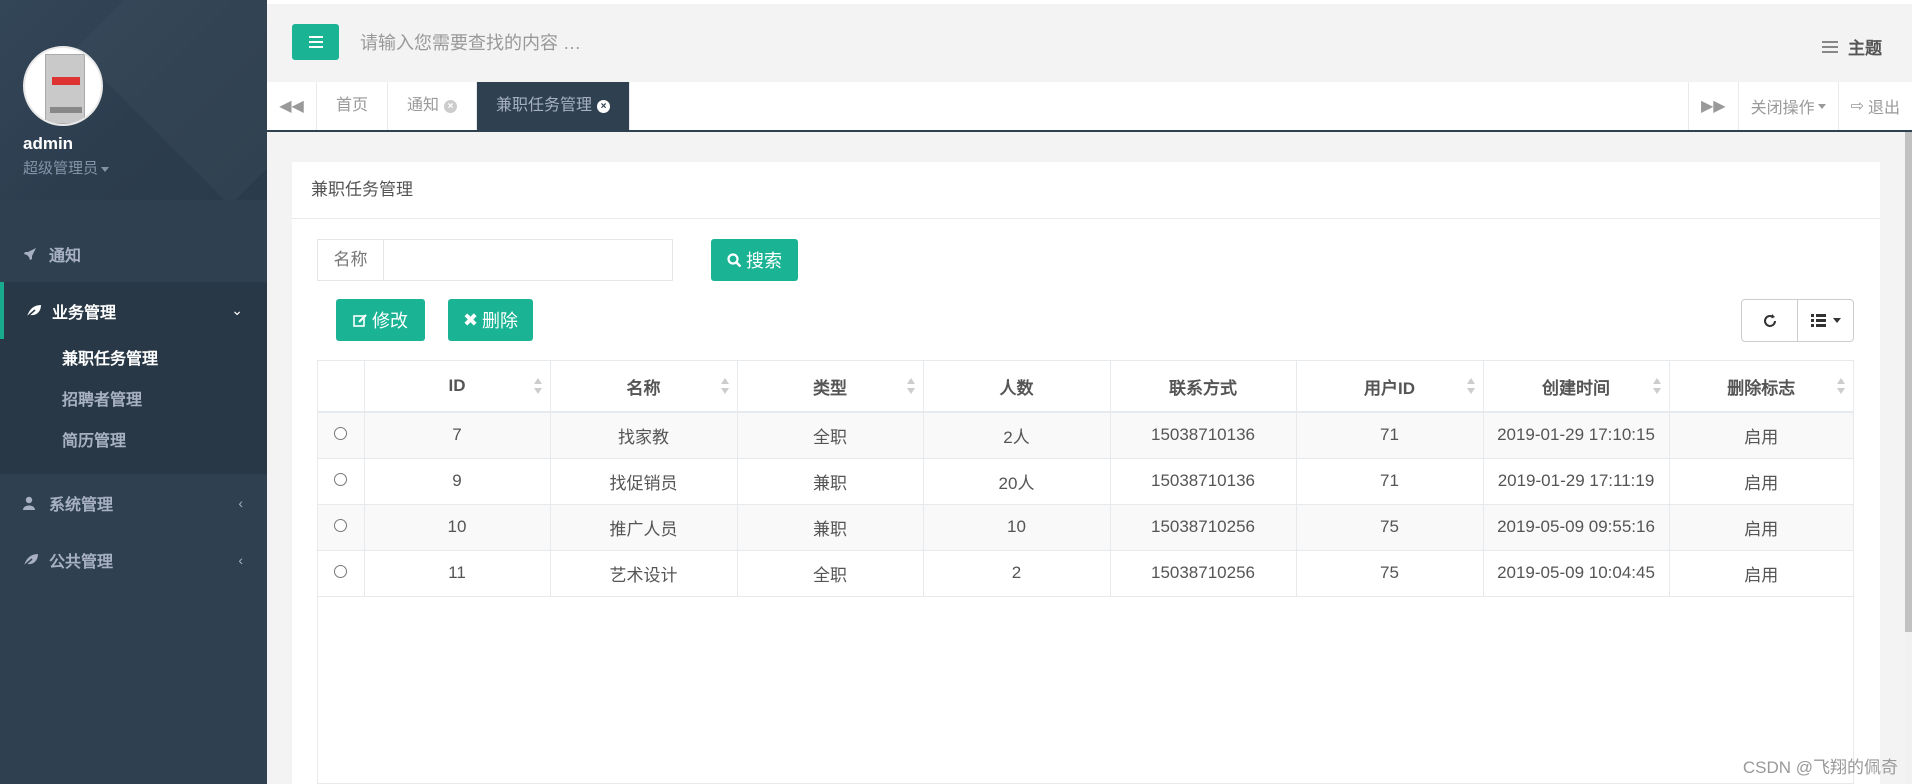 The height and width of the screenshot is (784, 1912). Describe the element at coordinates (1782, 108) in the screenshot. I see `close-ops-label: 关闭操作` at that location.